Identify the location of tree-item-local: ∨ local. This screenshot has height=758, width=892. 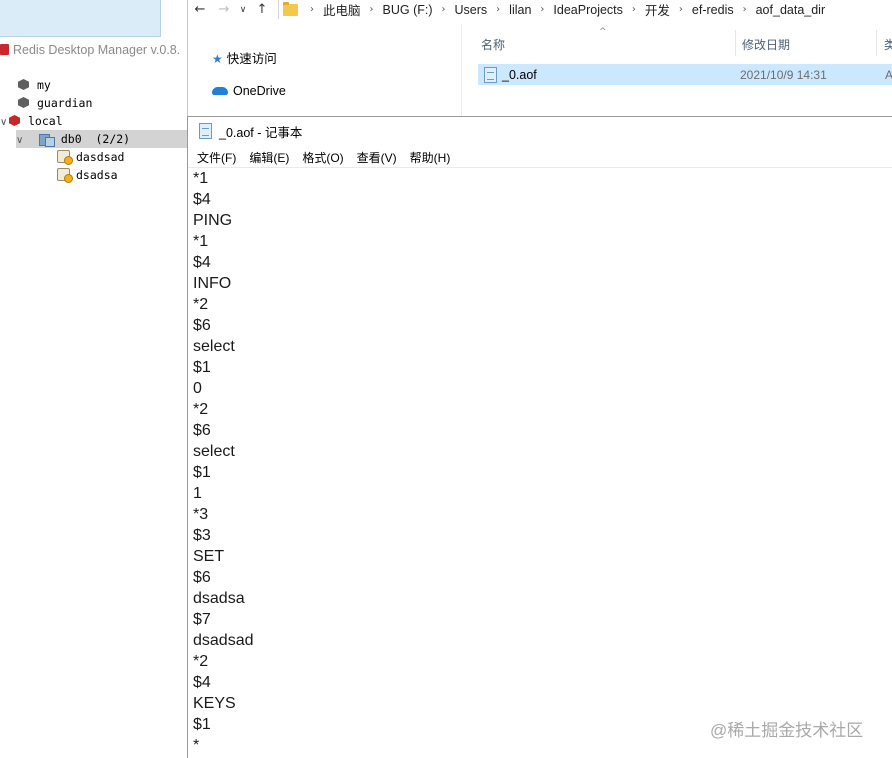
(31, 121).